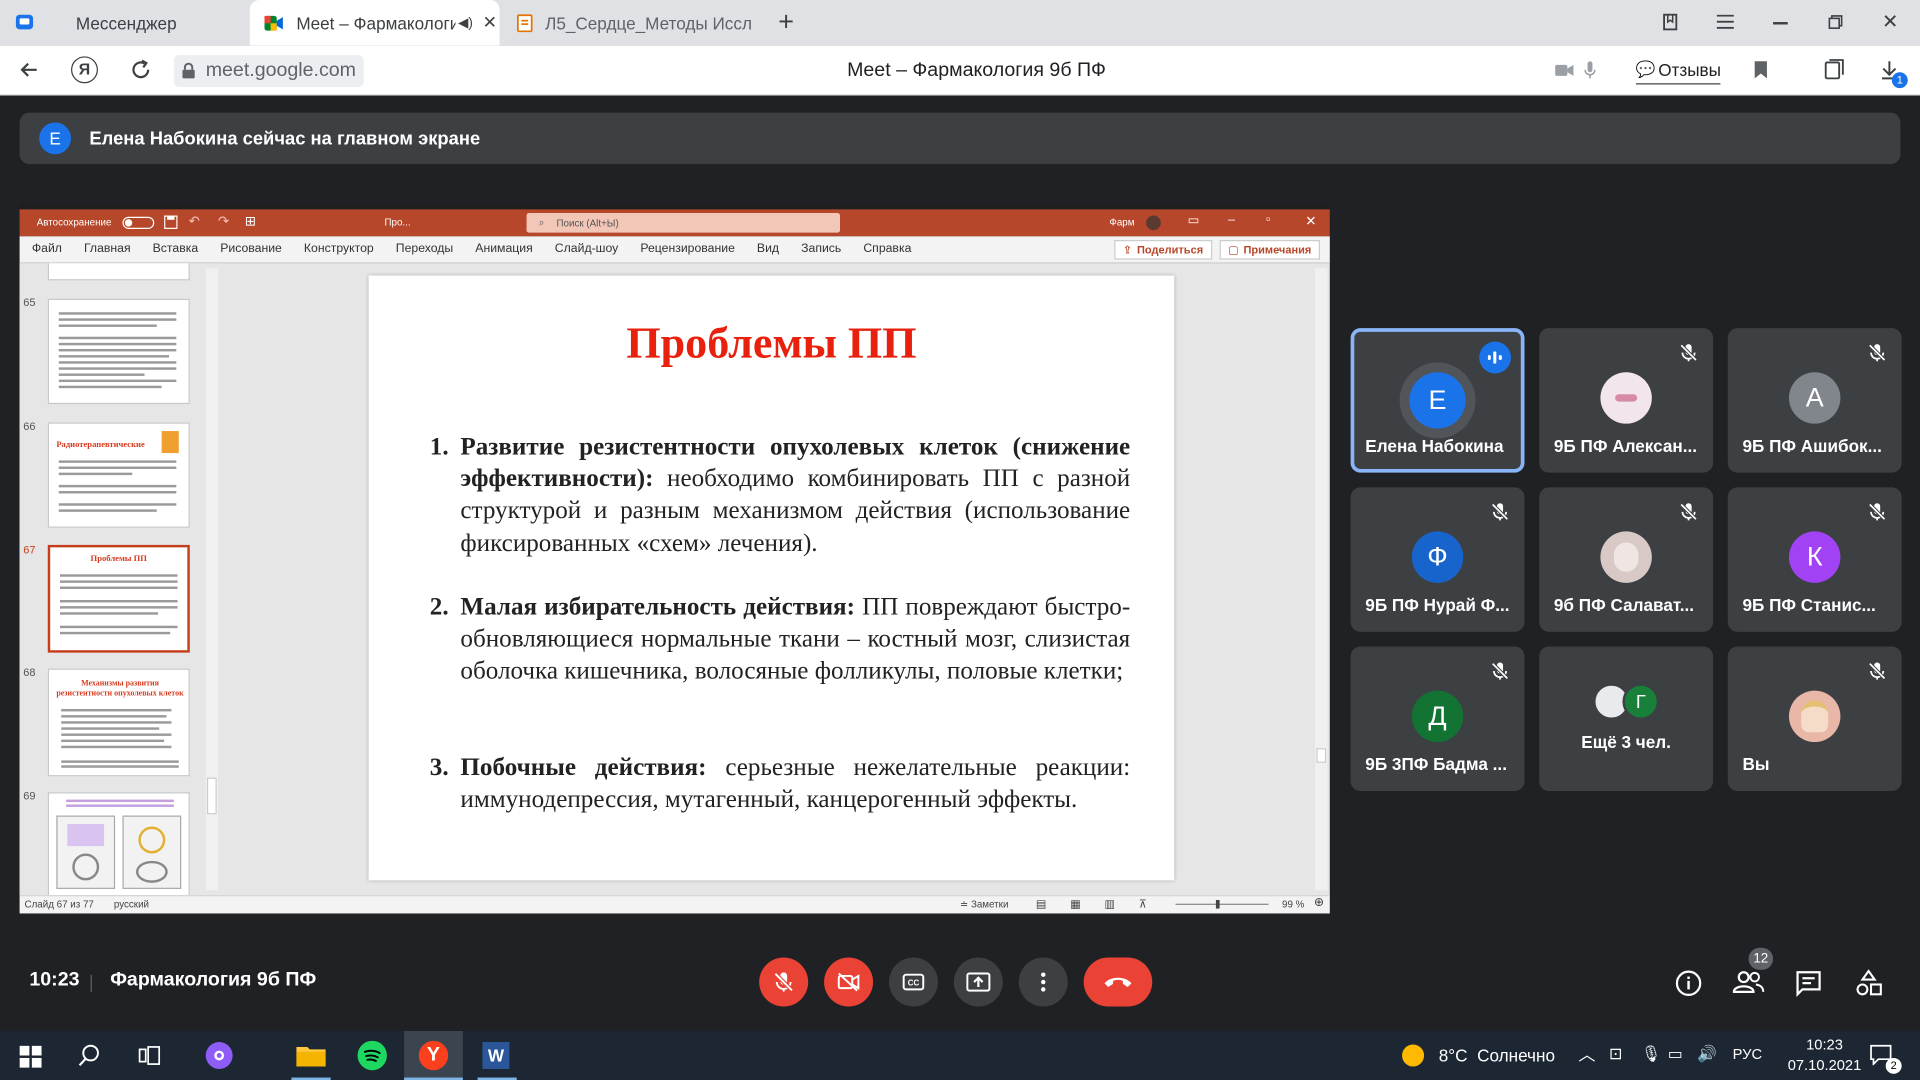 This screenshot has height=1080, width=1920. Describe the element at coordinates (1153, 223) in the screenshot. I see `account-avatar` at that location.